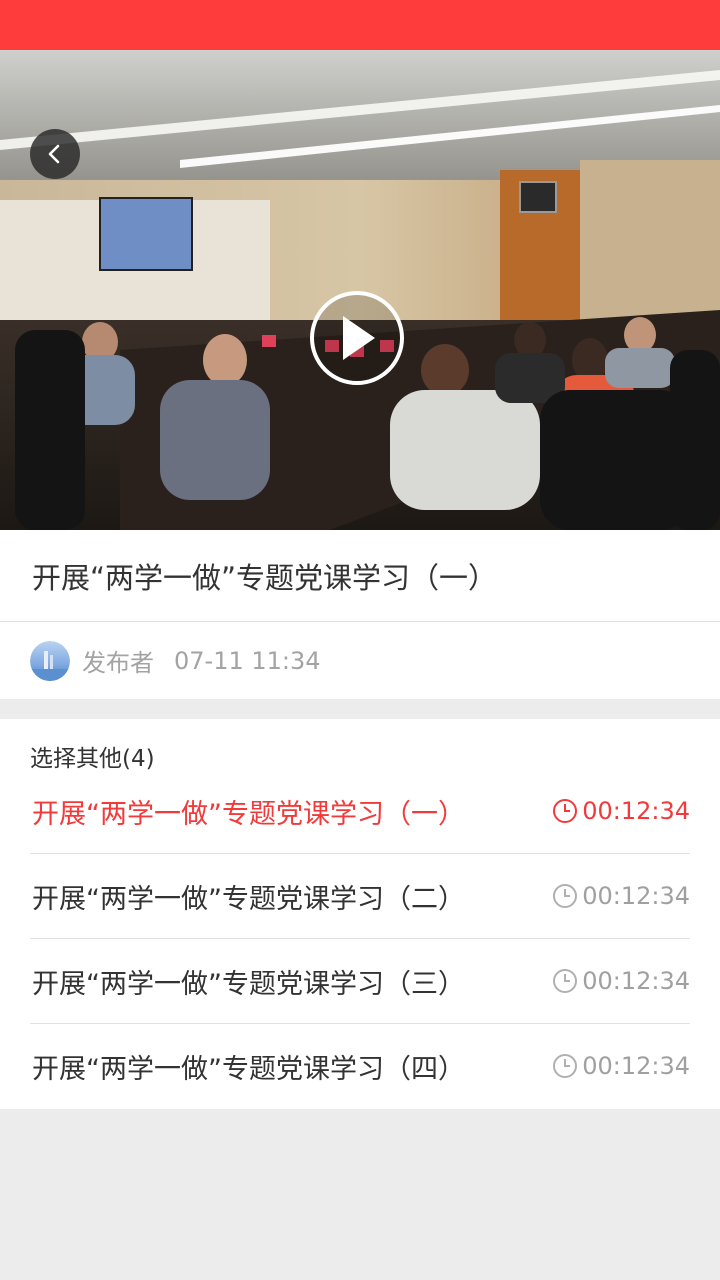 Image resolution: width=720 pixels, height=1280 pixels. I want to click on playlist-item: 开展“两学一做”专题党课学习（四） 00:12:34, so click(360, 1066).